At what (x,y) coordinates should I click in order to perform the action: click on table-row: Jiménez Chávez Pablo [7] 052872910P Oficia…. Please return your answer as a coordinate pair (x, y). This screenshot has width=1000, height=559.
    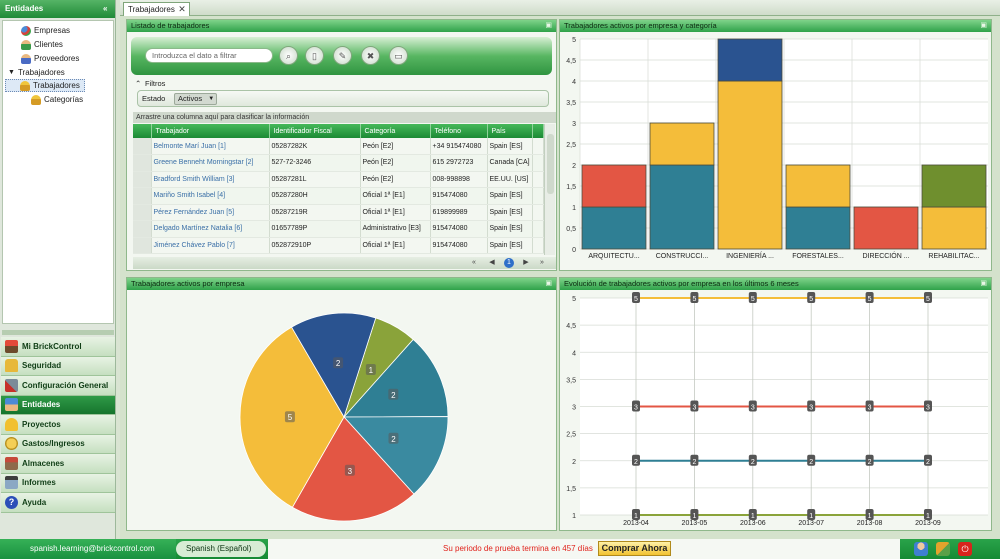
    Looking at the image, I should click on (338, 245).